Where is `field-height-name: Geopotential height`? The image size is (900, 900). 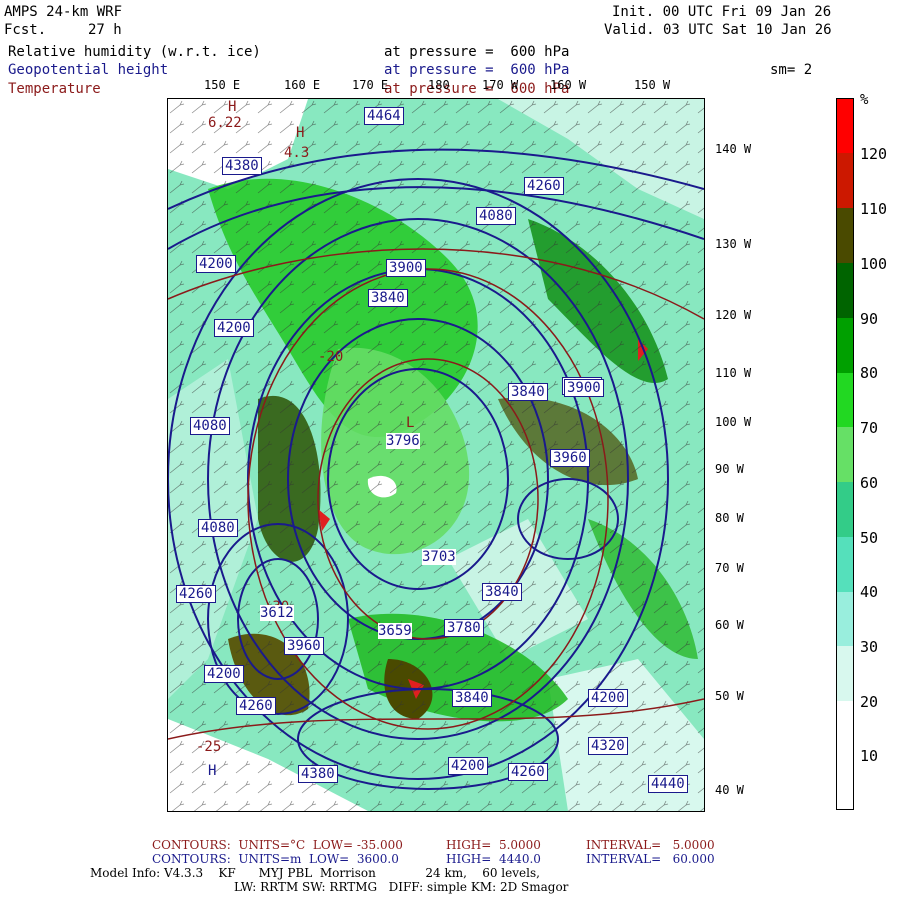
field-height-name: Geopotential height is located at coordinates (88, 70).